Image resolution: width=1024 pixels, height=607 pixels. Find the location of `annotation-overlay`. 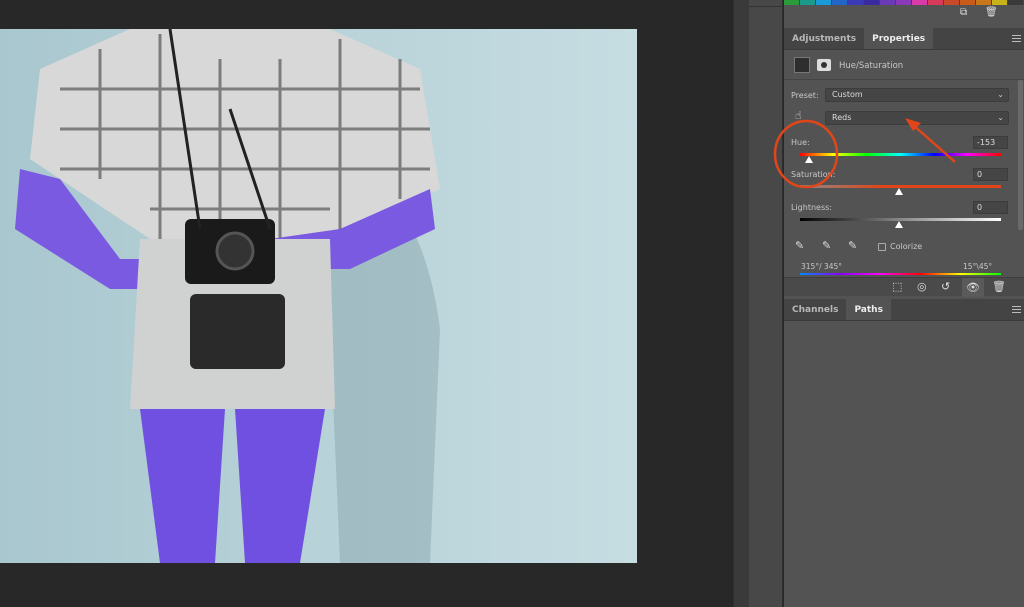

annotation-overlay is located at coordinates (864, 153).